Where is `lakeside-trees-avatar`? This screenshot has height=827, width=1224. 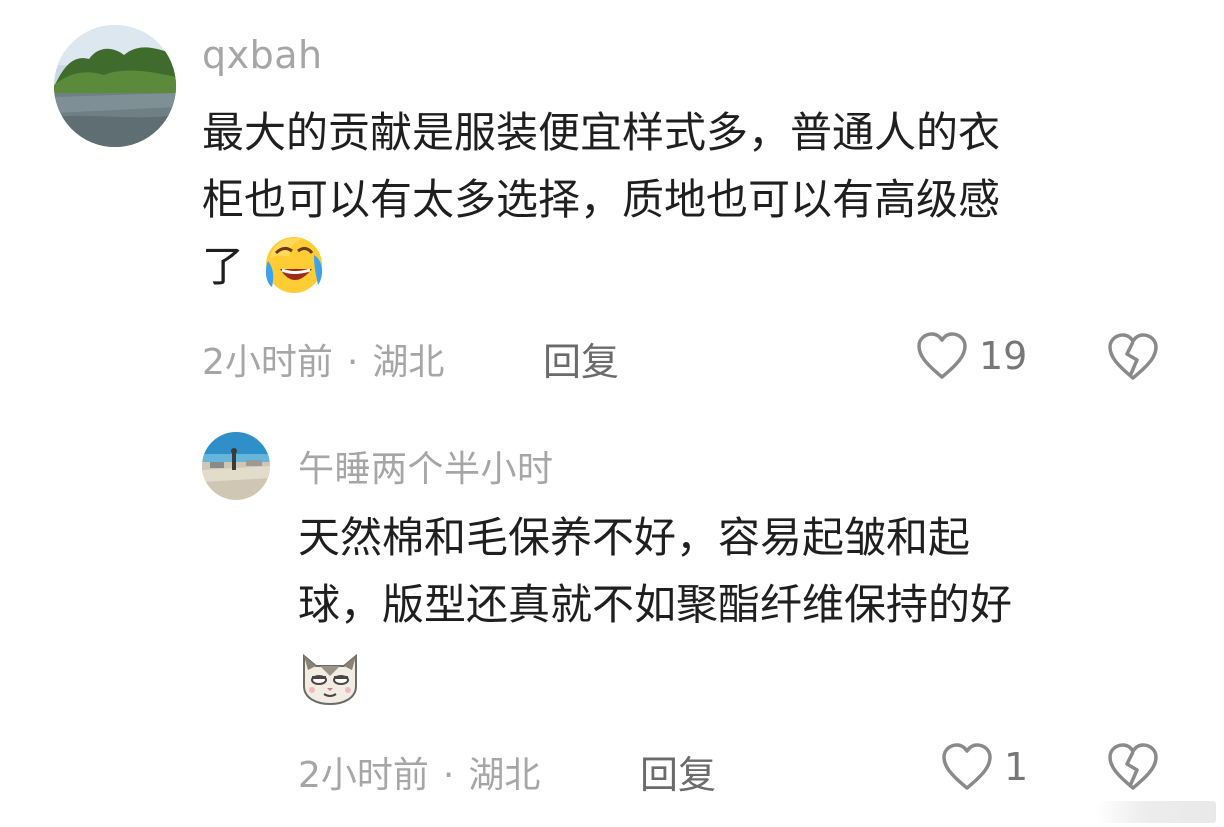
lakeside-trees-avatar is located at coordinates (115, 86).